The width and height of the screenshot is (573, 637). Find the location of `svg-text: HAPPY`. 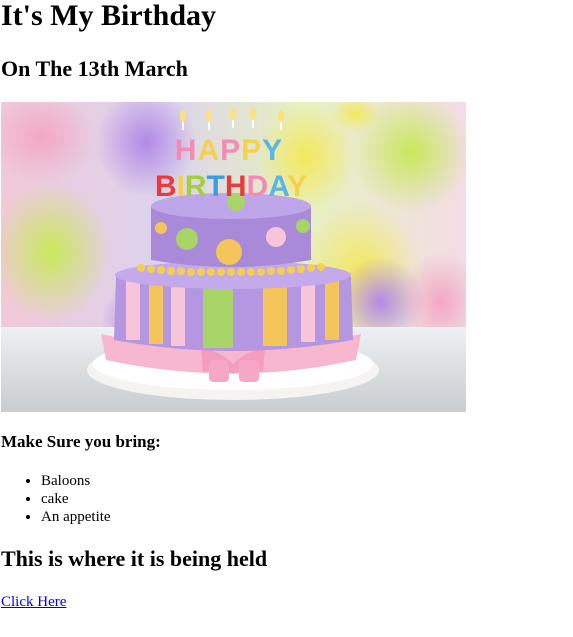

svg-text: HAPPY is located at coordinates (229, 150).